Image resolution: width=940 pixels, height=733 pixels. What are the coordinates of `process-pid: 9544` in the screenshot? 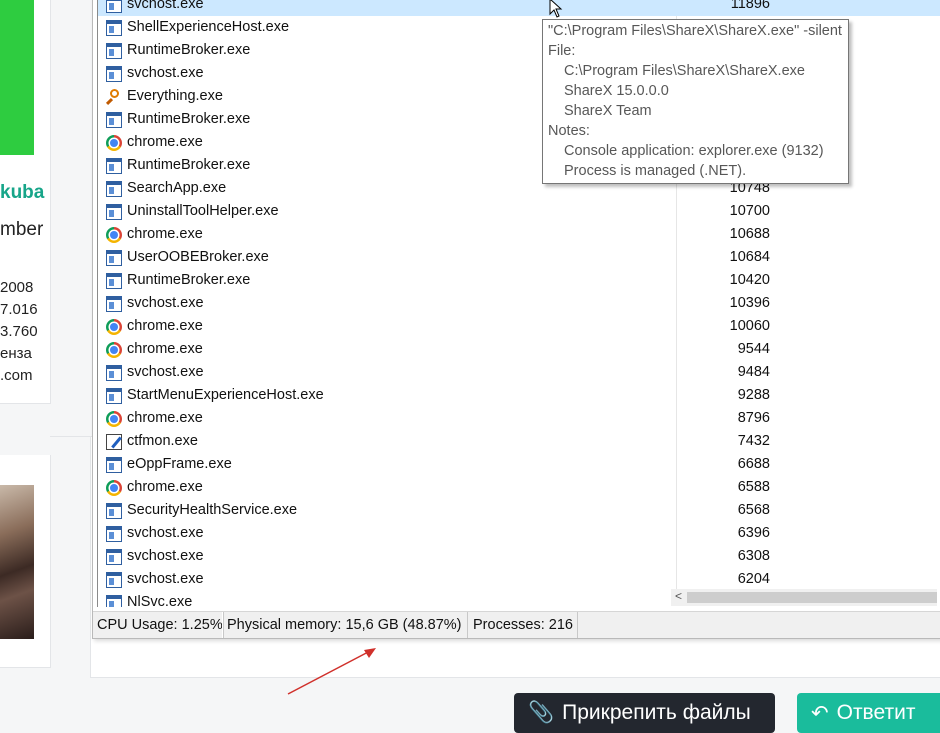 It's located at (753, 349).